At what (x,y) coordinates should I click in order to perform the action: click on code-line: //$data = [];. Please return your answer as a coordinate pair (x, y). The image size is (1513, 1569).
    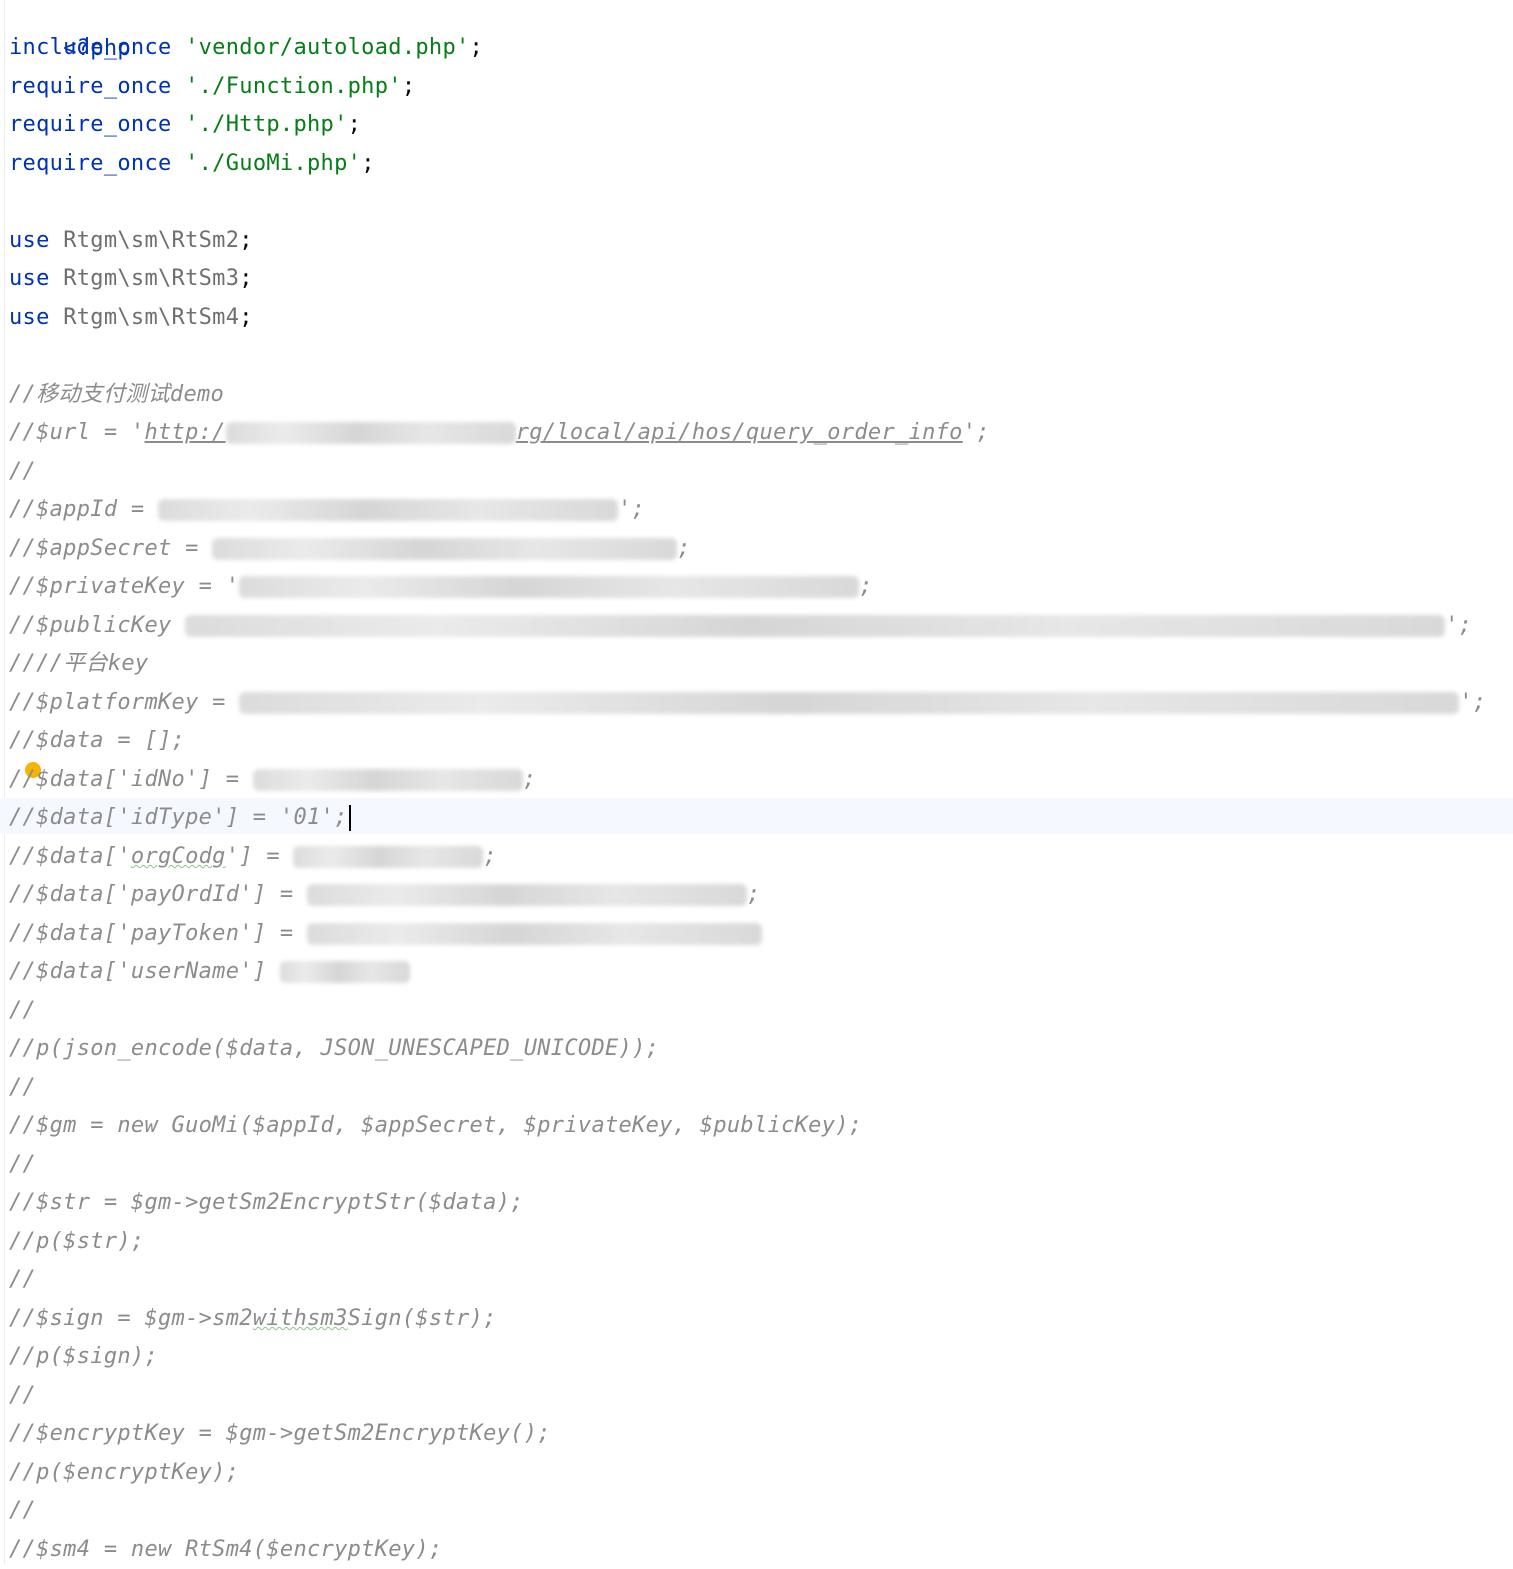
    Looking at the image, I should click on (97, 741).